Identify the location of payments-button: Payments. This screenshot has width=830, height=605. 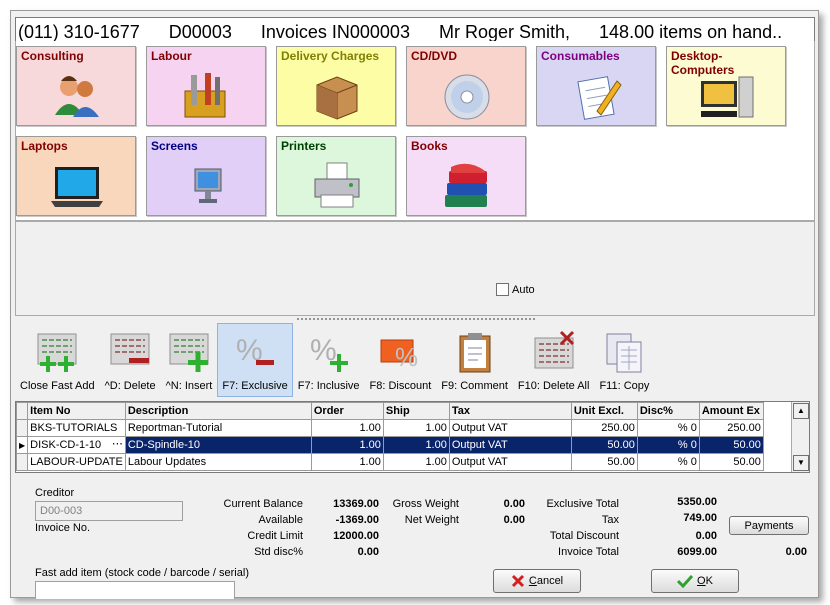
(769, 525).